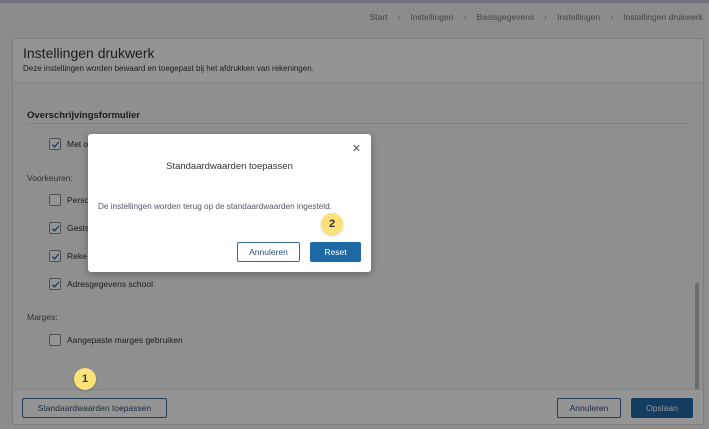  Describe the element at coordinates (268, 252) in the screenshot. I see `dialog-cancel-button: Annuleren` at that location.